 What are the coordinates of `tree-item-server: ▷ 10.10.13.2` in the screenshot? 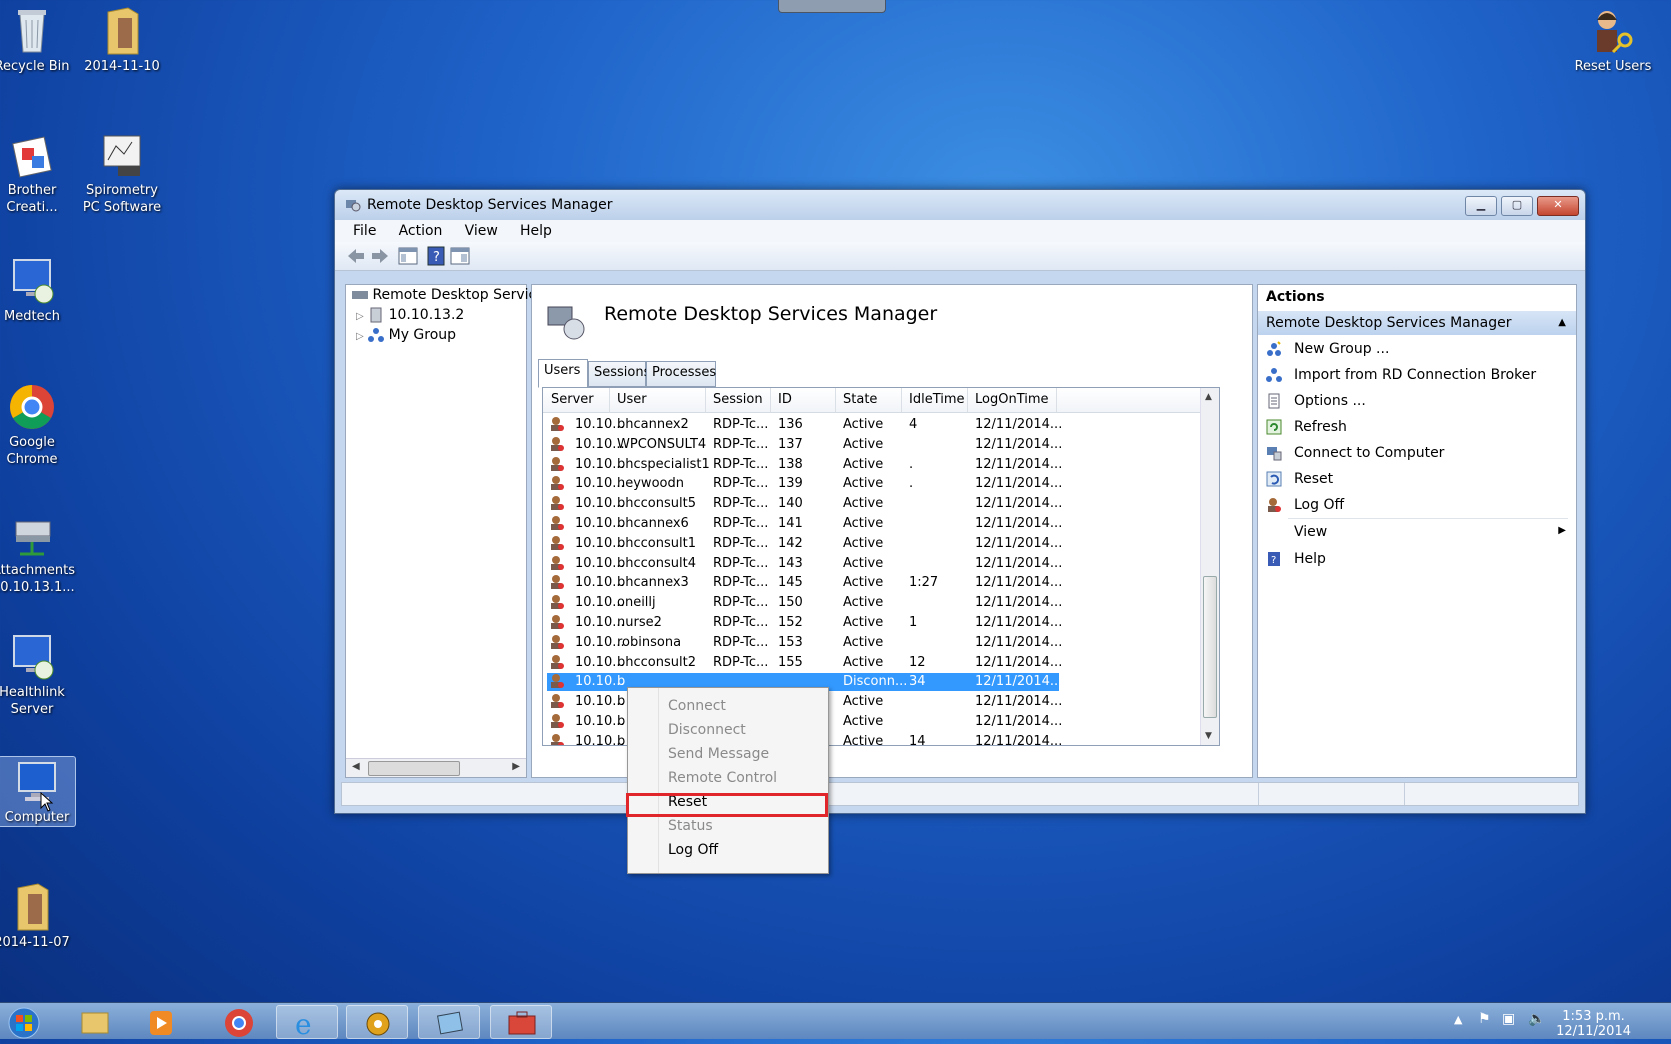 It's located at (410, 317).